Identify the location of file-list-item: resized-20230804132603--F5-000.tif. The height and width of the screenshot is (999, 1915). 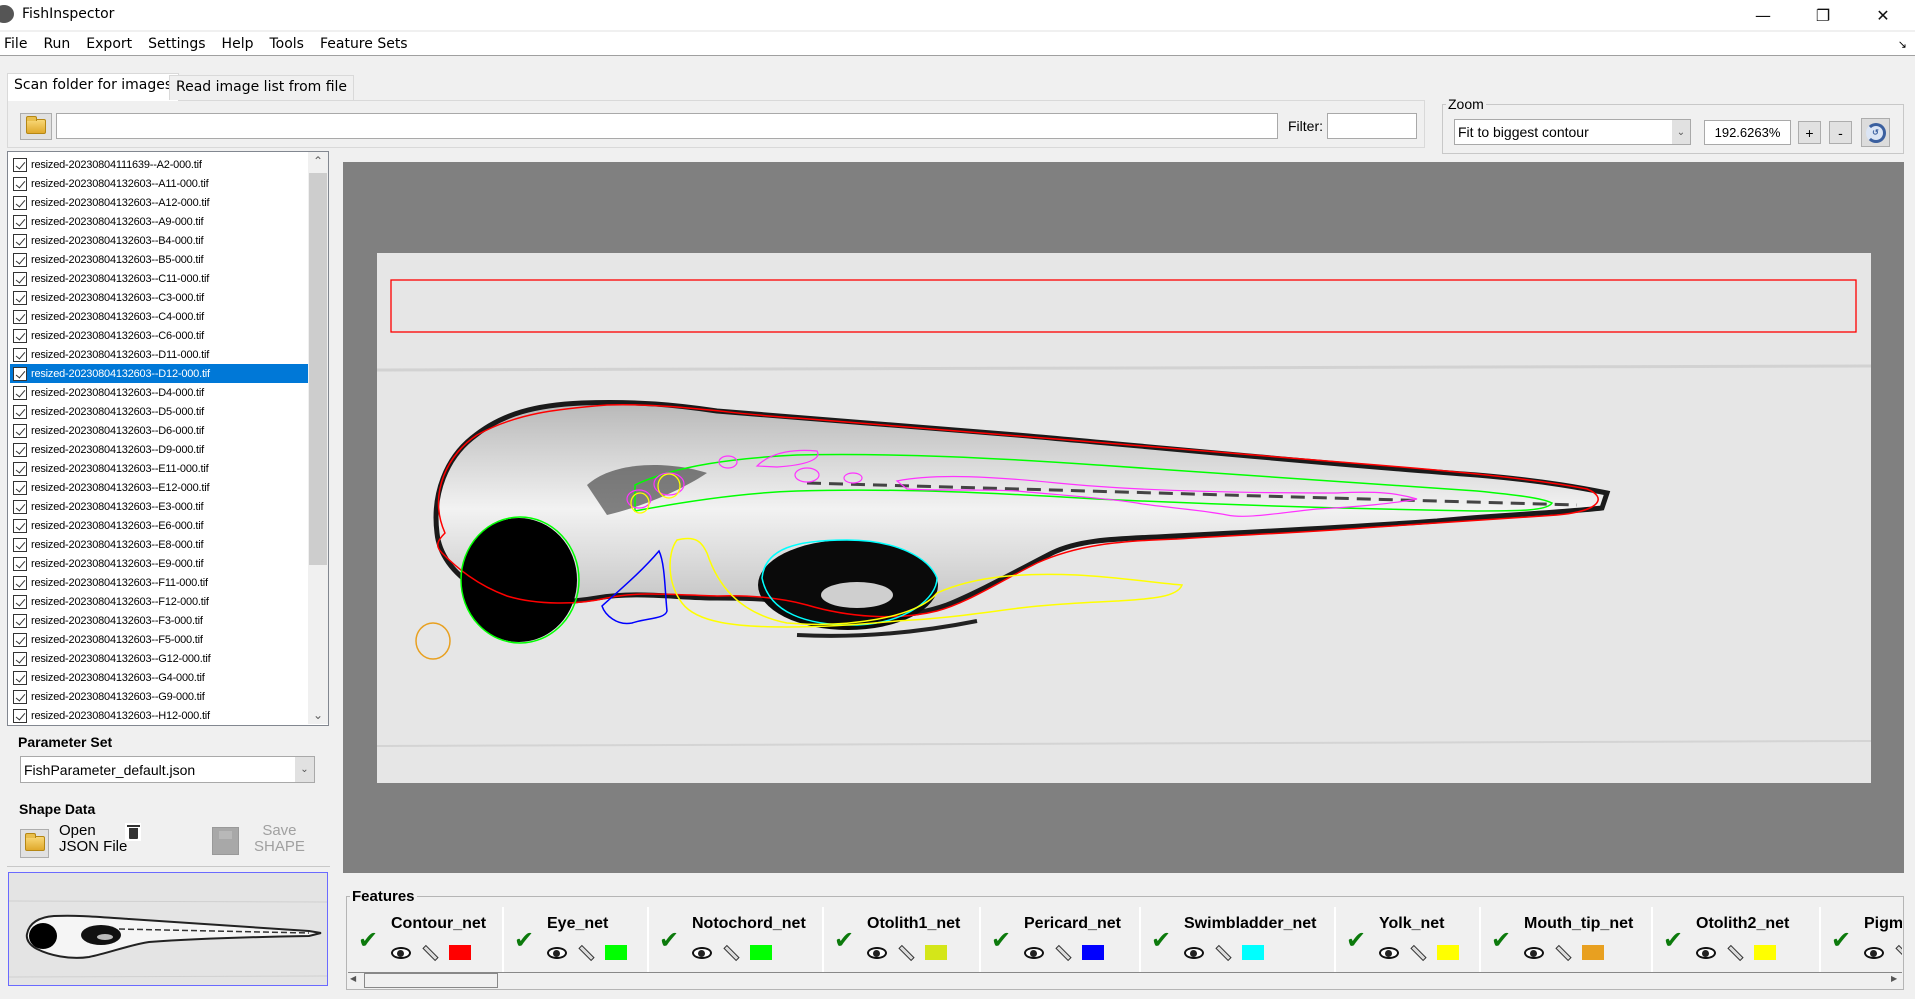
(159, 639).